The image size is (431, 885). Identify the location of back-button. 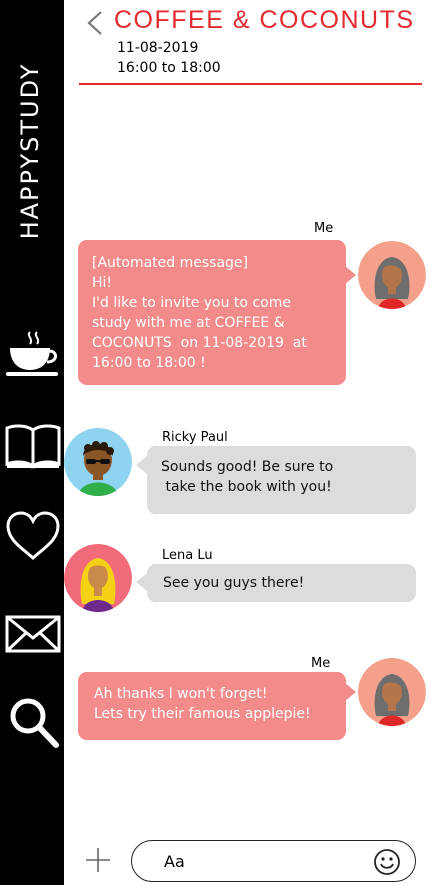
(94, 23).